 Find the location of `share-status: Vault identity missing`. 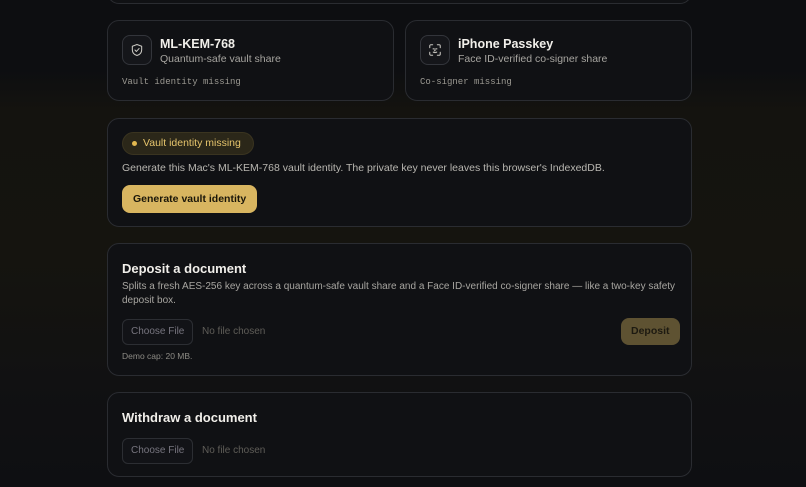

share-status: Vault identity missing is located at coordinates (181, 82).